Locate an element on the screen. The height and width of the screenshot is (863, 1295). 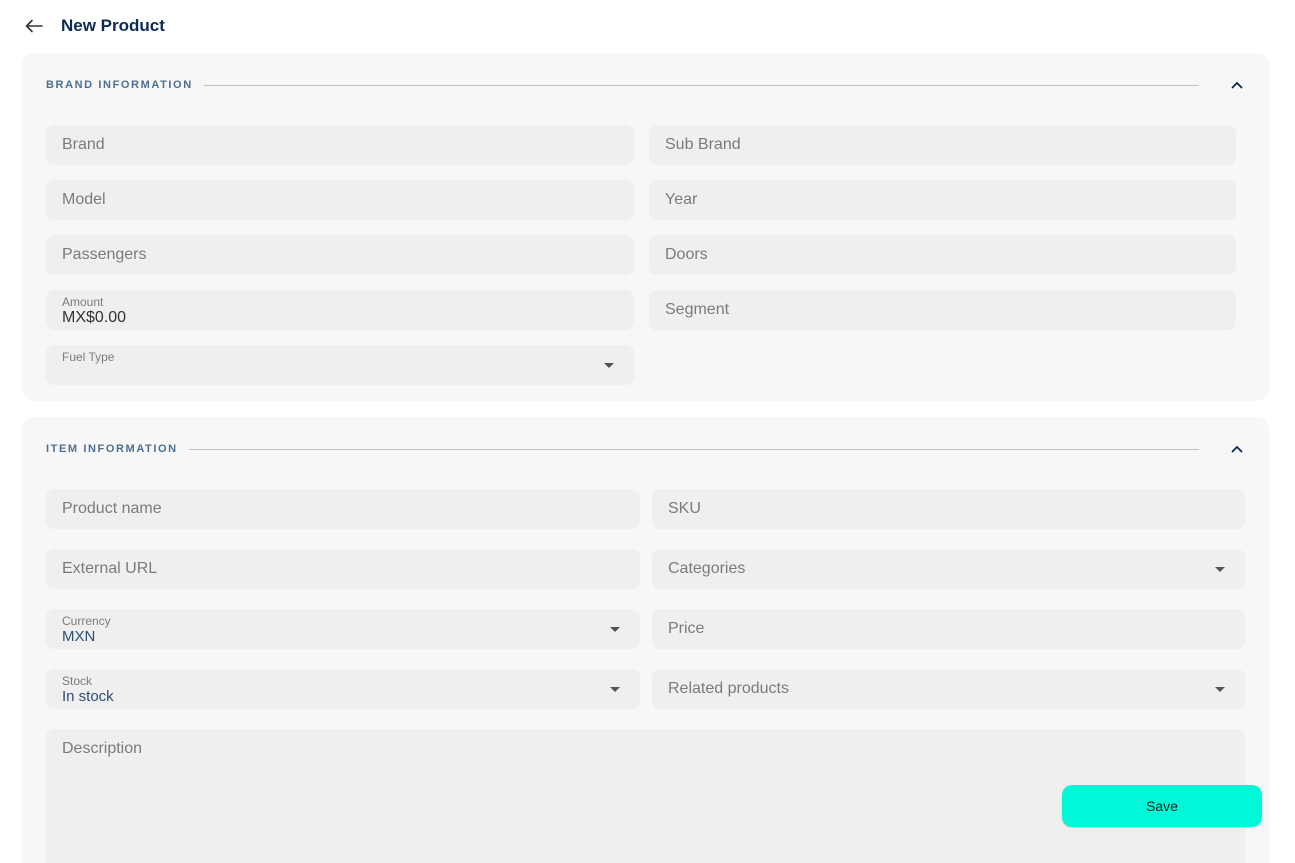
doors-input: Doors is located at coordinates (942, 255).